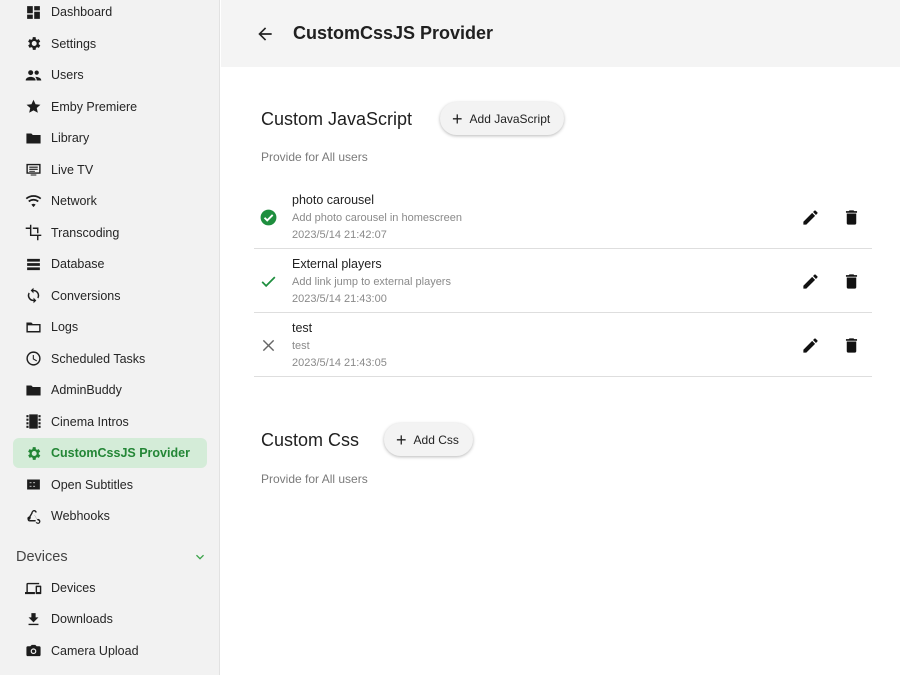 The width and height of the screenshot is (900, 675). What do you see at coordinates (42, 557) in the screenshot?
I see `devices-section-label: Devices` at bounding box center [42, 557].